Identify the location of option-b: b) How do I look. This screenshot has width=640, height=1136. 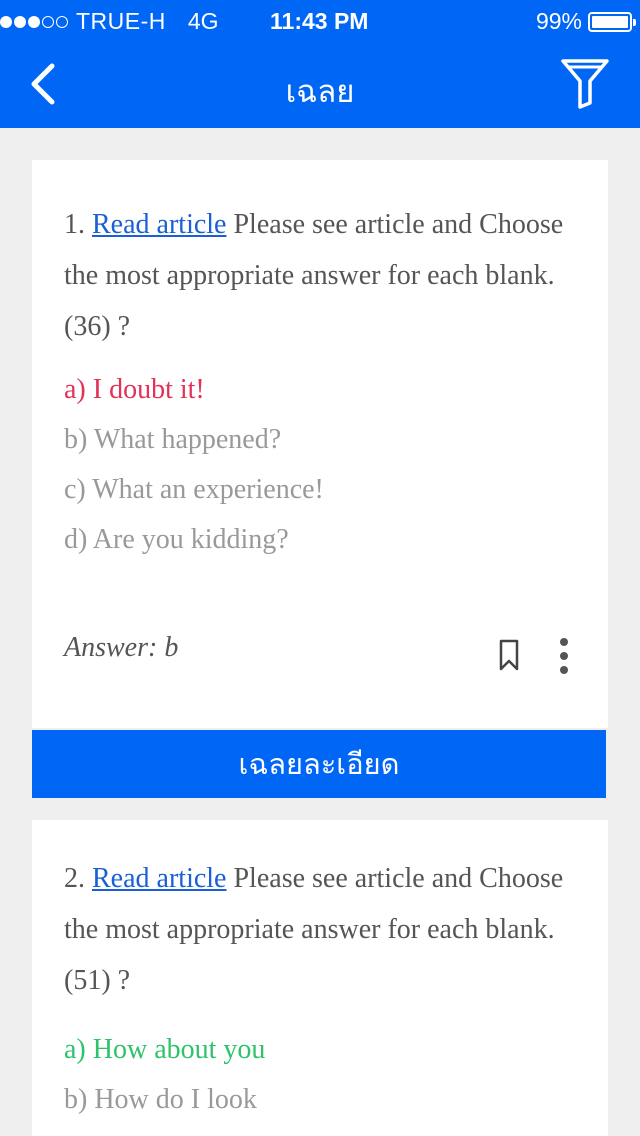
(321, 1100).